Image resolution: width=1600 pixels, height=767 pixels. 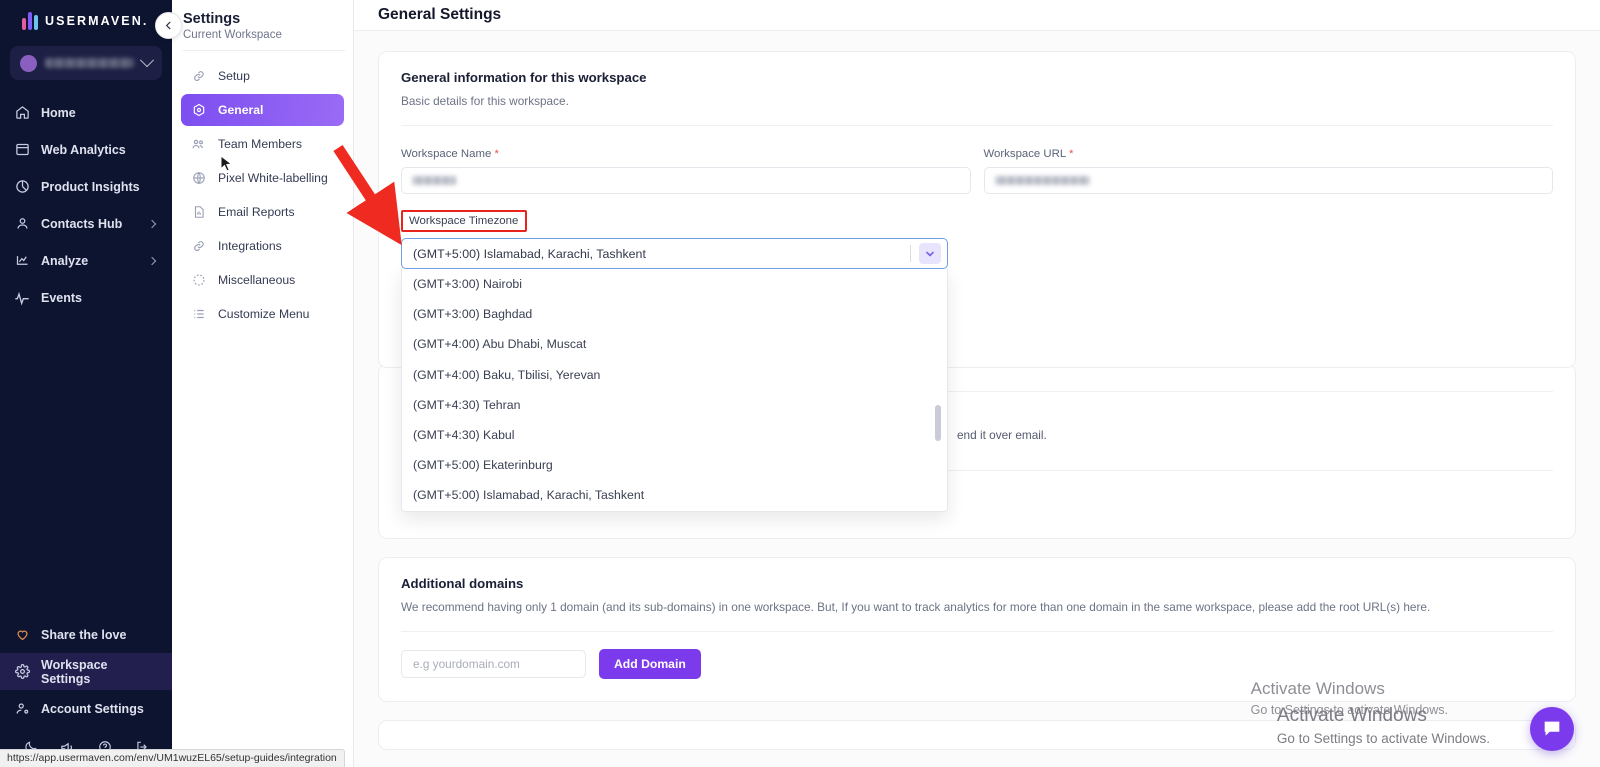 What do you see at coordinates (61, 297) in the screenshot?
I see `sidebar-item-label: Events` at bounding box center [61, 297].